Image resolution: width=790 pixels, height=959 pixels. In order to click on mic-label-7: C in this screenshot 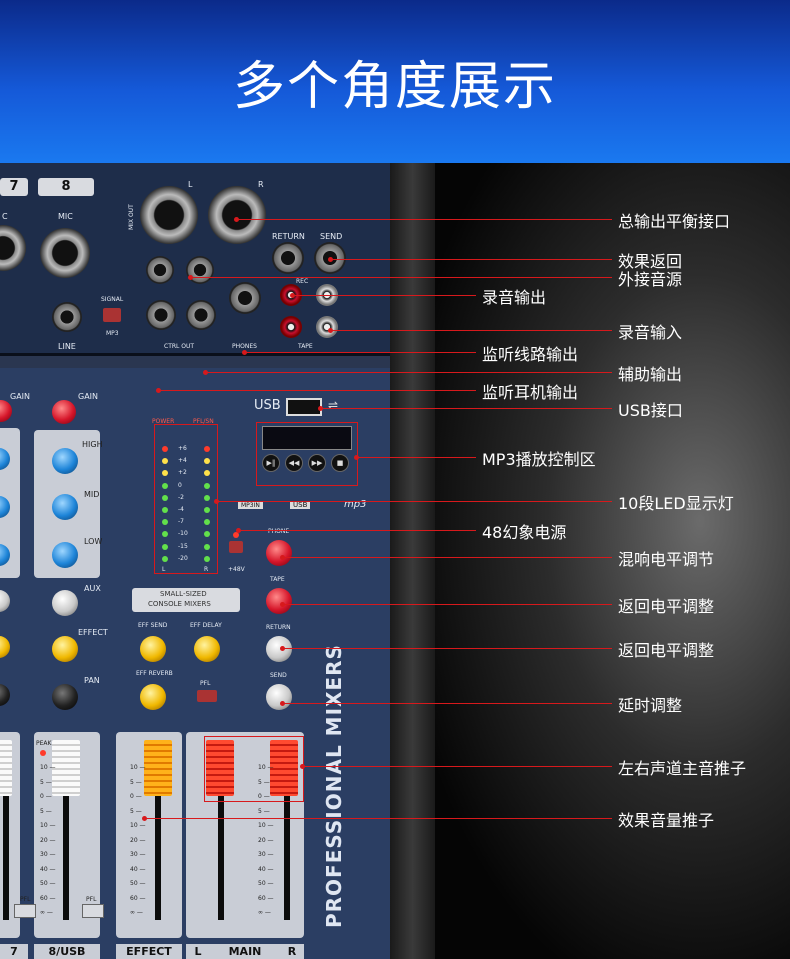, I will do `click(5, 216)`.